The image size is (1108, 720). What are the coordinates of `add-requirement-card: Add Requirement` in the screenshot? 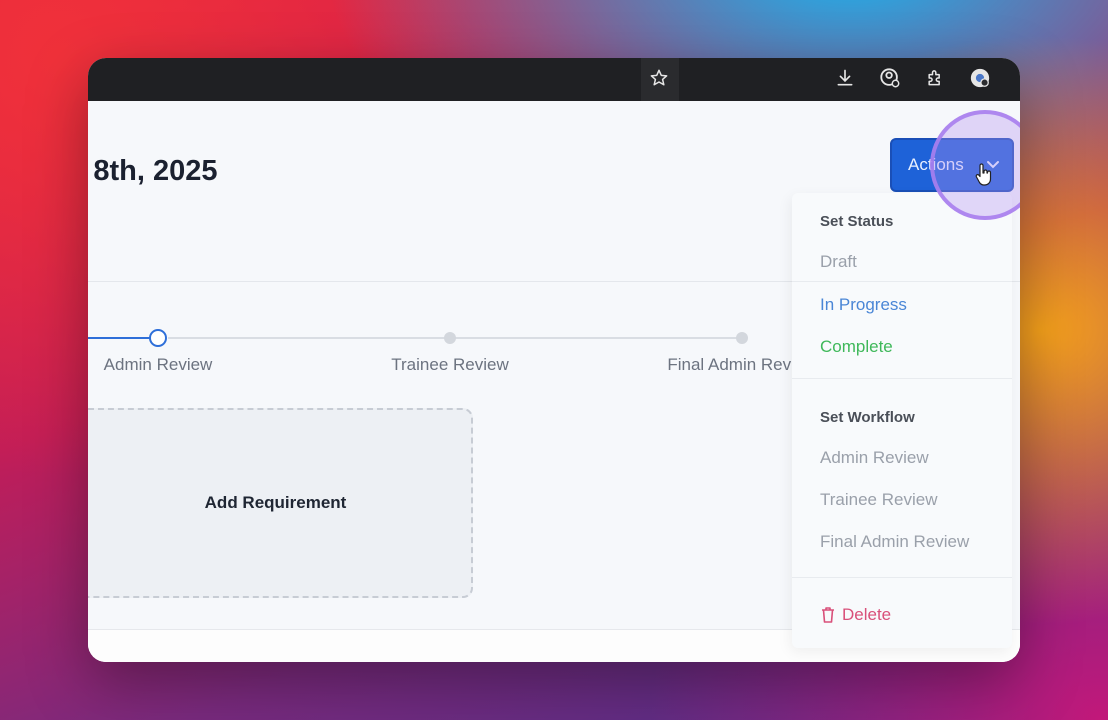 It's located at (280, 503).